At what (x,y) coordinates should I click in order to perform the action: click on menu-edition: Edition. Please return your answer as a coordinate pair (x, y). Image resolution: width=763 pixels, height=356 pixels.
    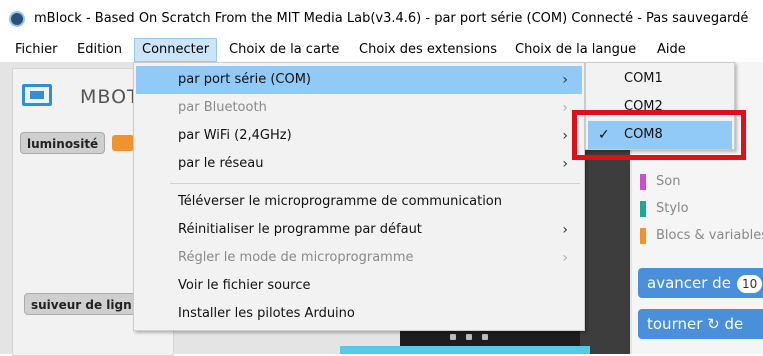
    Looking at the image, I should click on (99, 50).